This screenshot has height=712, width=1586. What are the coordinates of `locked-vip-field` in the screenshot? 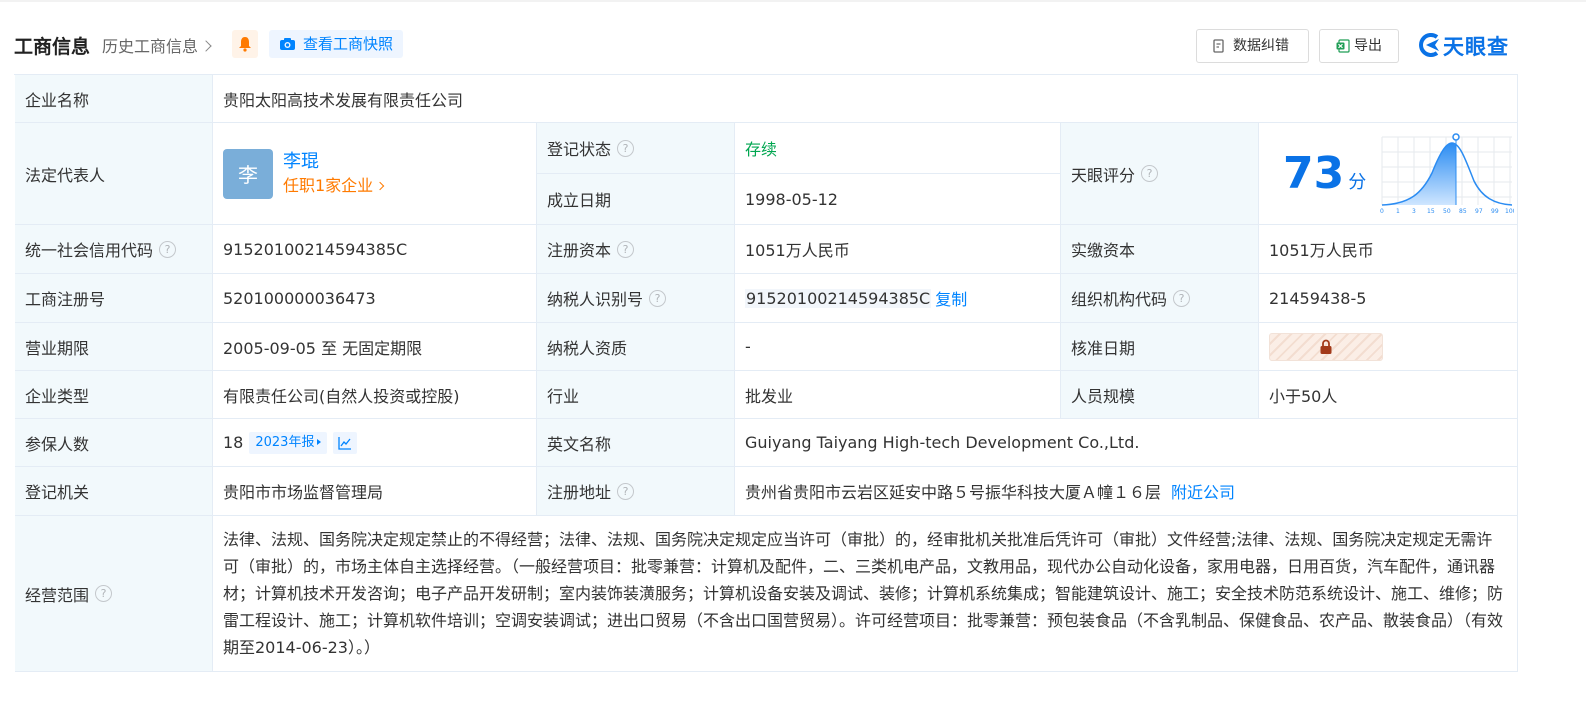 It's located at (1326, 346).